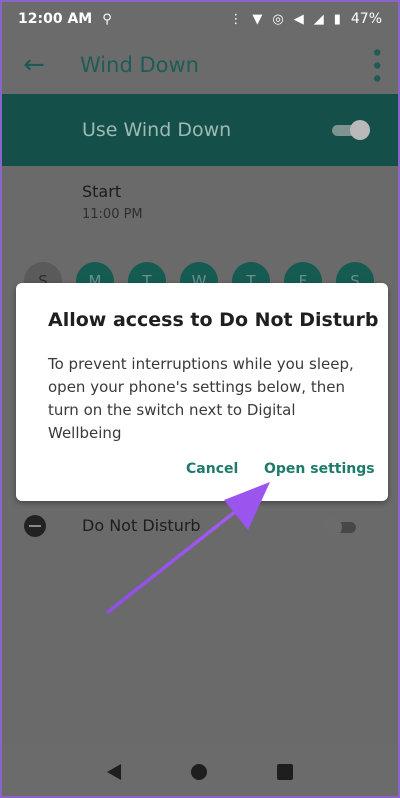 Image resolution: width=400 pixels, height=798 pixels. I want to click on more-options-icon: •••, so click(375, 65).